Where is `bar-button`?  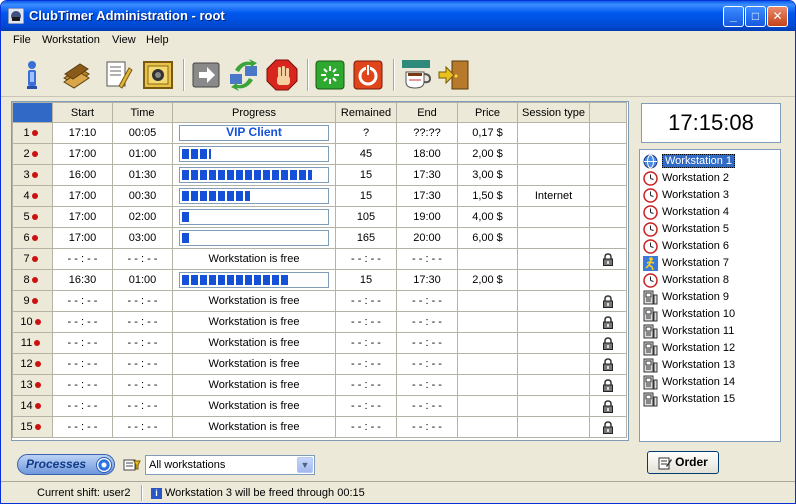 bar-button is located at coordinates (416, 75).